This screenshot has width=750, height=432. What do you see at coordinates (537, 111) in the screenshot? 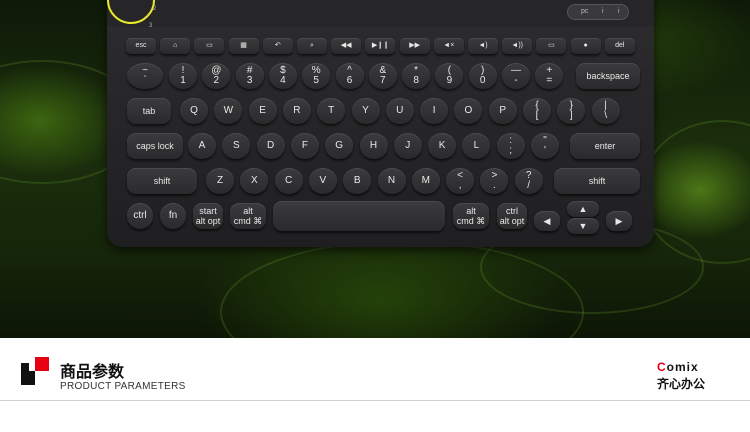
I see `key-letter: { [` at bounding box center [537, 111].